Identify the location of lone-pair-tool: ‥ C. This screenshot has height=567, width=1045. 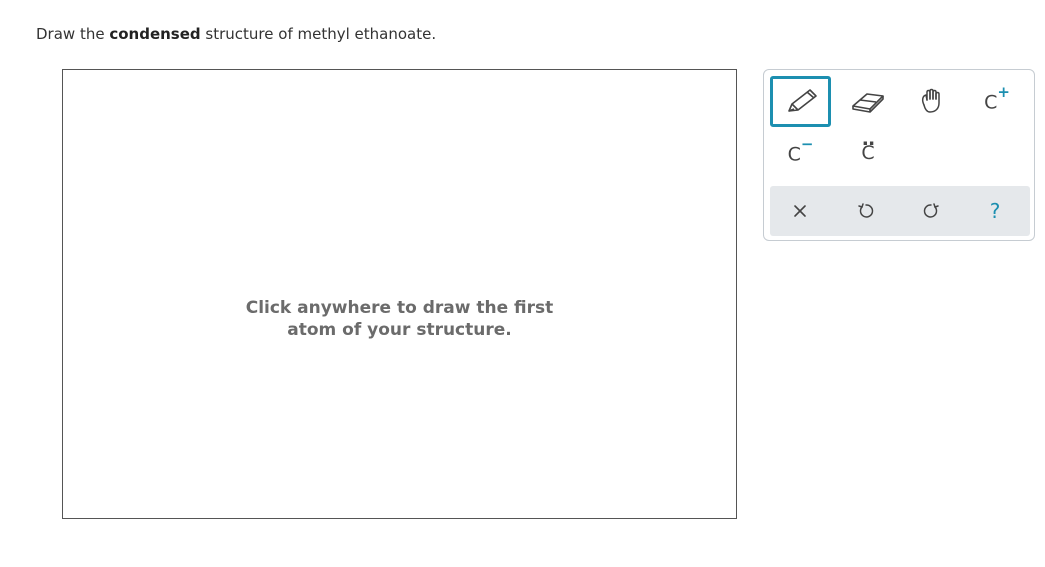
(868, 151).